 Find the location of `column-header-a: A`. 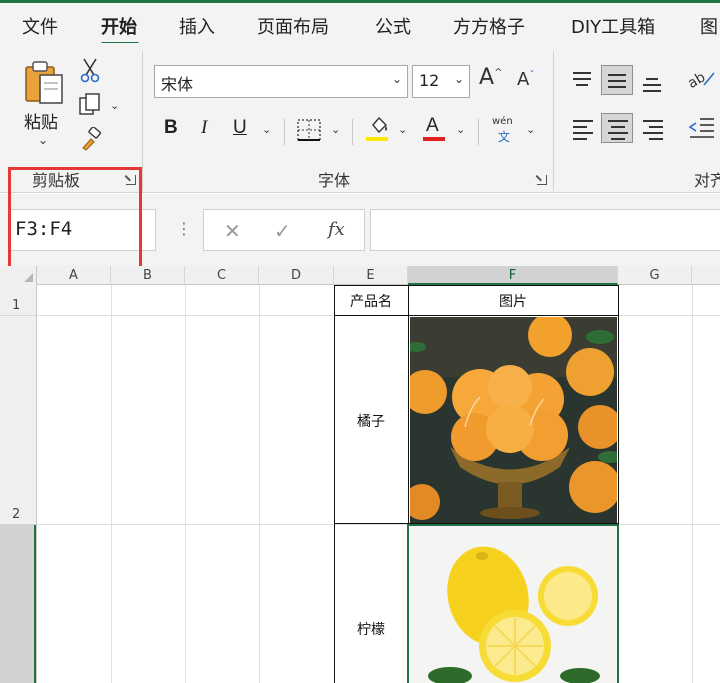

column-header-a: A is located at coordinates (74, 275).